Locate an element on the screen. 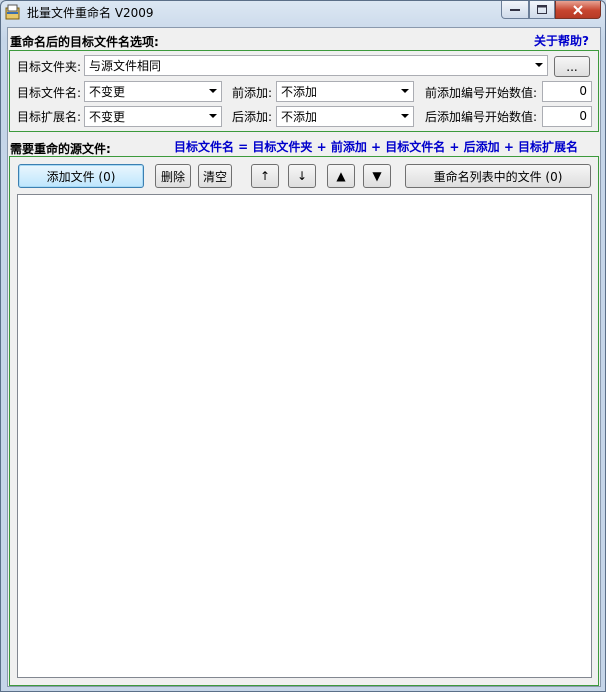 The image size is (606, 692). arrow-up-icon: ↑ is located at coordinates (265, 176).